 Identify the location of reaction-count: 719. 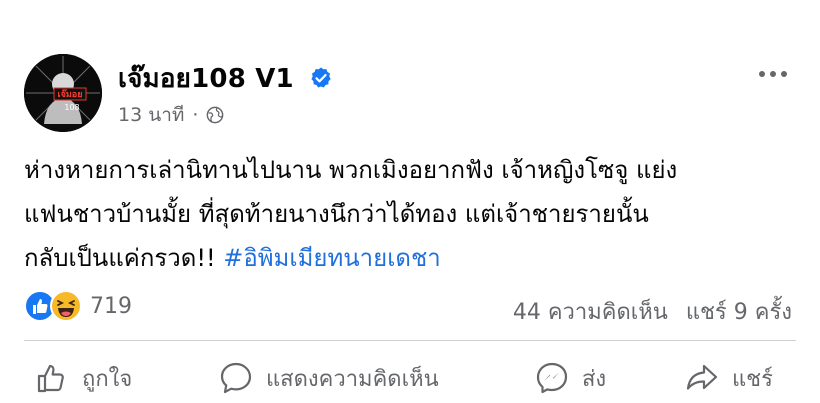
(111, 306).